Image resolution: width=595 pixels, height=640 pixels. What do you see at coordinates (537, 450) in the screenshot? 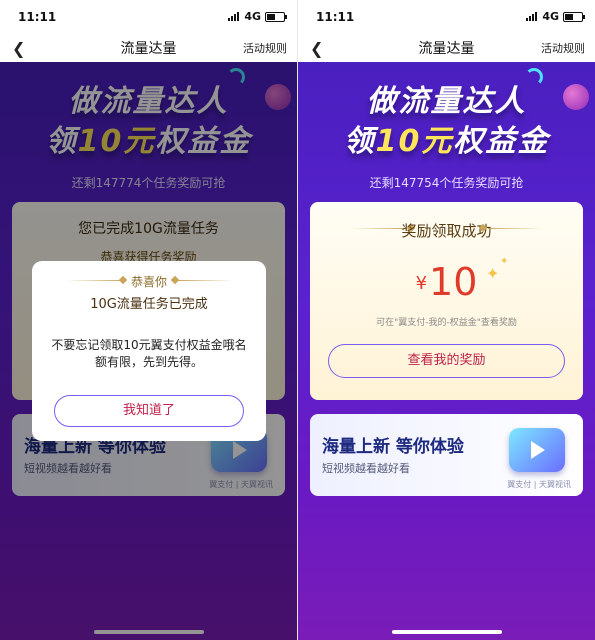
I see `tv-play-icon` at bounding box center [537, 450].